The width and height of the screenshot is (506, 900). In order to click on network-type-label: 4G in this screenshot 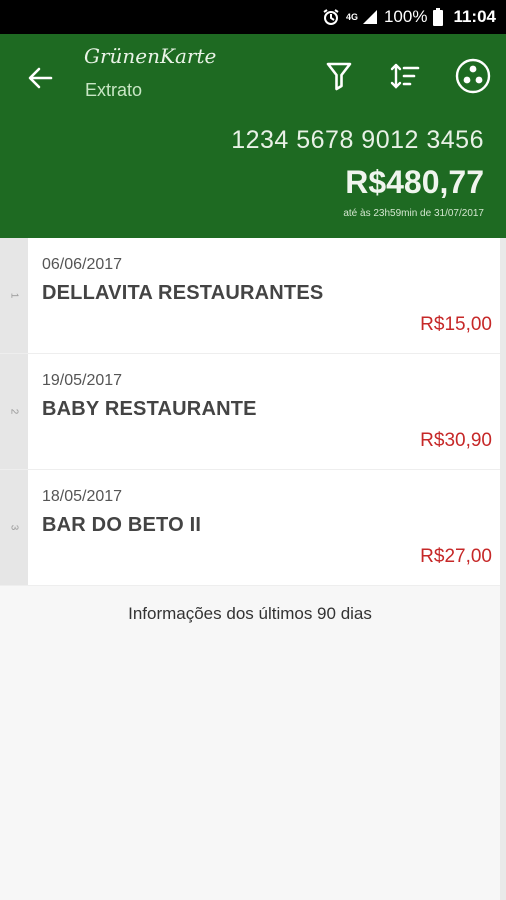, I will do `click(351, 16)`.